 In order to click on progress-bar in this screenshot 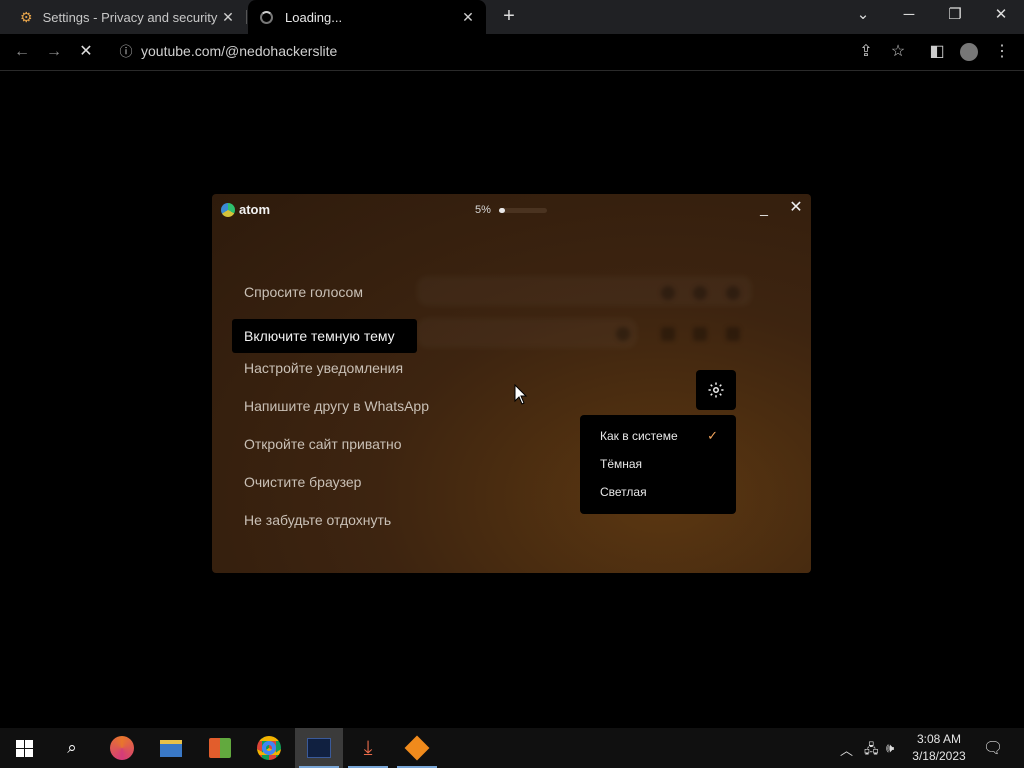, I will do `click(523, 210)`.